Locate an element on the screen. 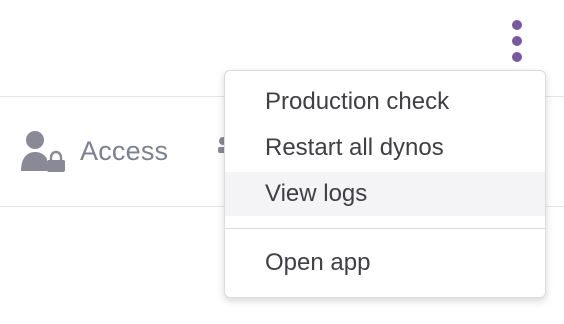  nav-item-access-label: Access is located at coordinates (124, 150).